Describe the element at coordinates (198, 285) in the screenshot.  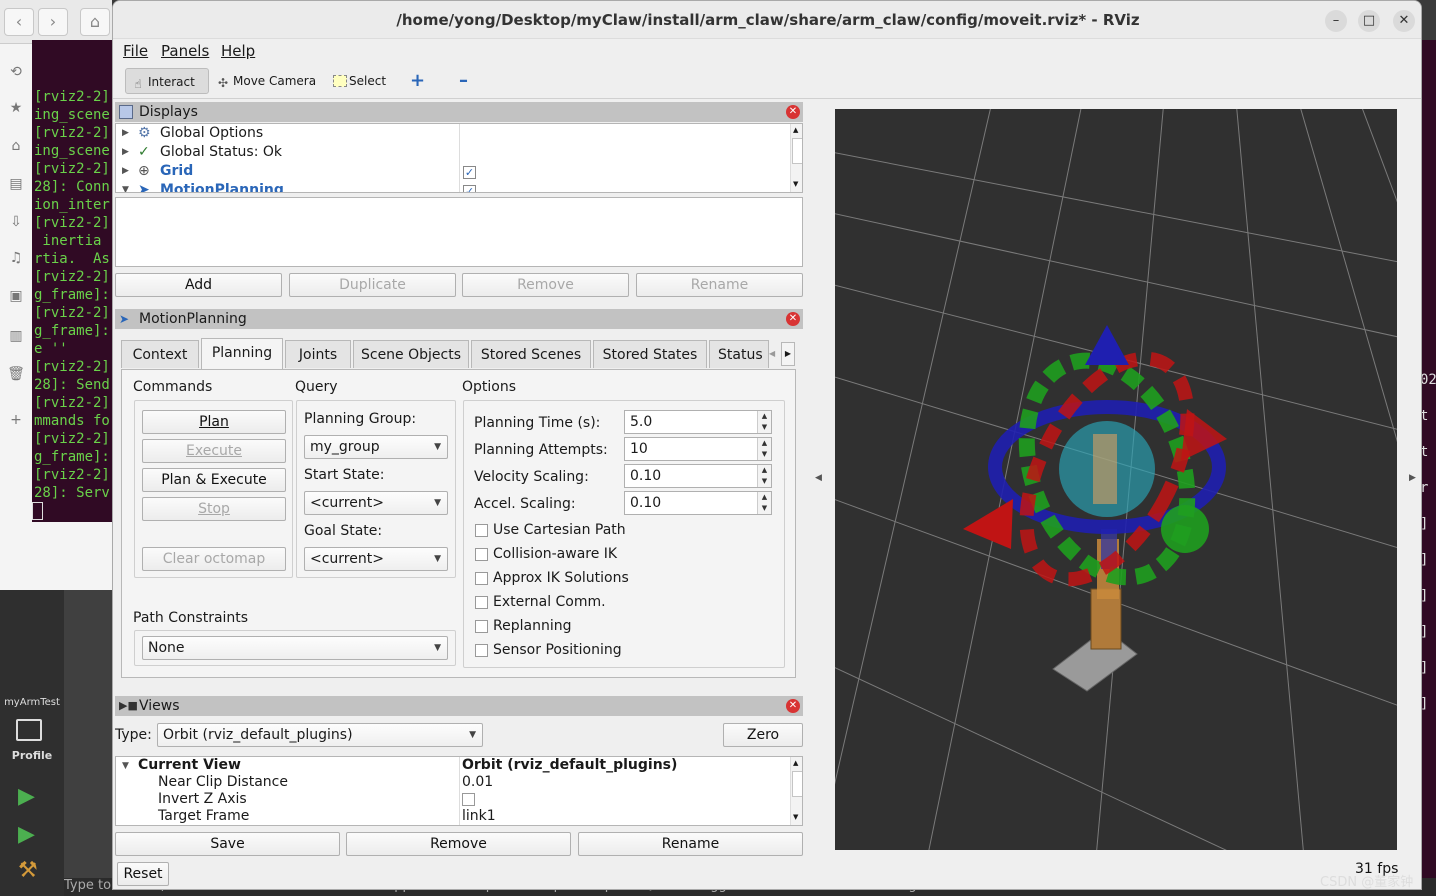
I see `add-display-button: Add` at that location.